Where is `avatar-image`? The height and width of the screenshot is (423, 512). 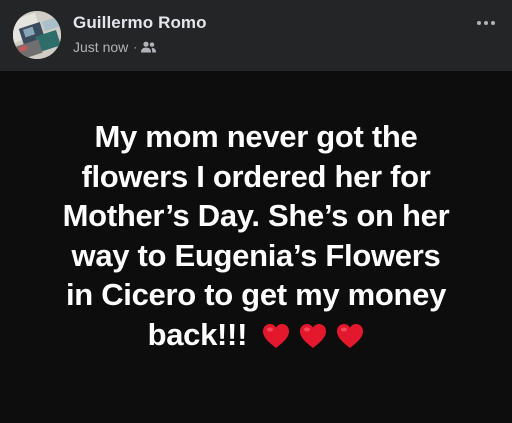
avatar-image is located at coordinates (37, 35).